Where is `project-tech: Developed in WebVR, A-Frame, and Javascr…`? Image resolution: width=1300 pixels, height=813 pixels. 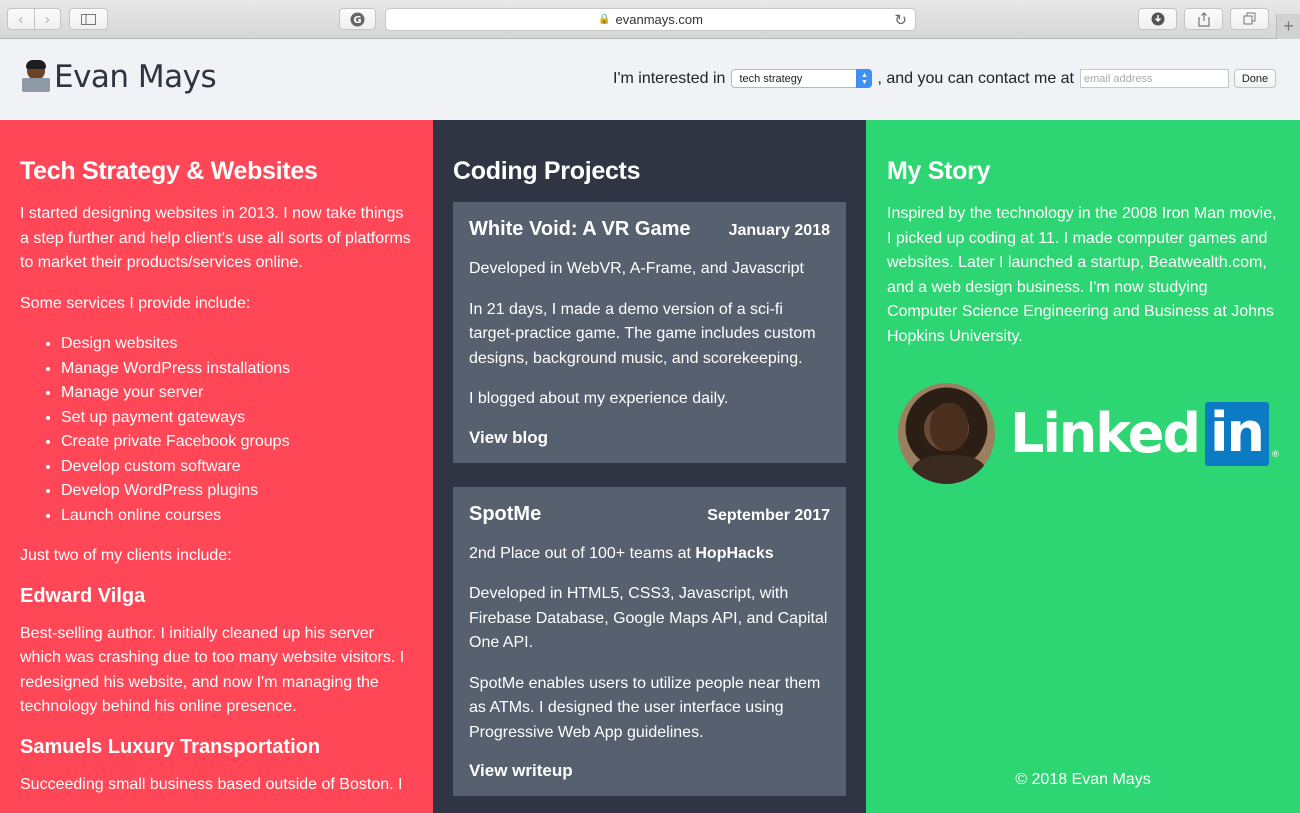 project-tech: Developed in WebVR, A-Frame, and Javascr… is located at coordinates (636, 268).